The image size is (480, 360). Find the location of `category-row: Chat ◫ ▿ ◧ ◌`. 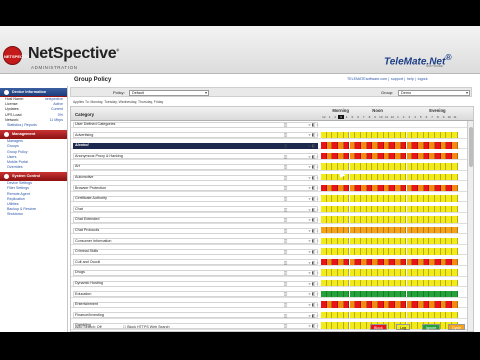

category-row: Chat ◫ ▿ ◧ ◌ is located at coordinates (272, 209).